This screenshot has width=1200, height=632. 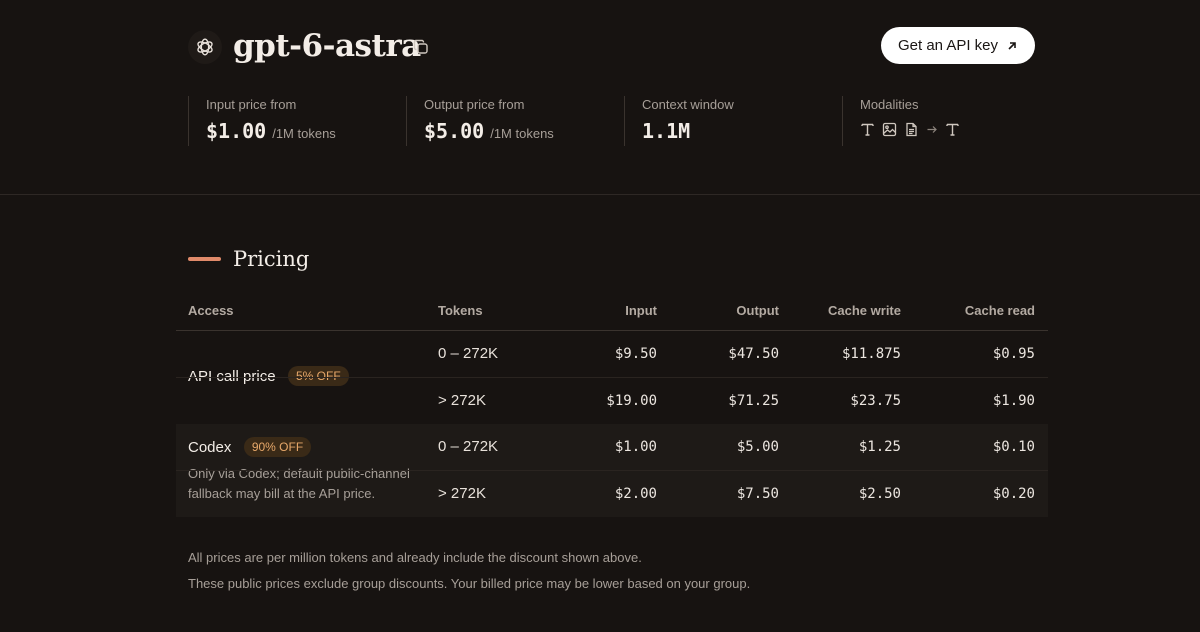 I want to click on stat-modalities: Modalities, so click(x=938, y=121).